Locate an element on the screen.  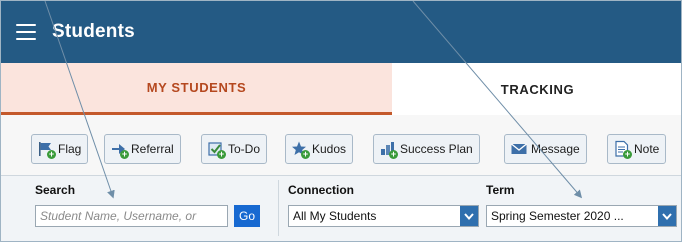
message-button: Message is located at coordinates (545, 149).